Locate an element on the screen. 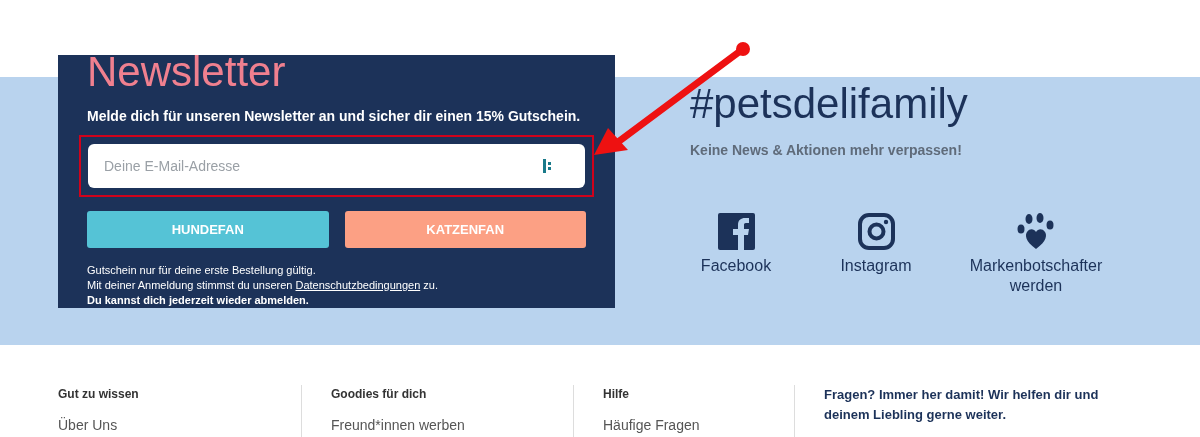  footer-link: Über Uns is located at coordinates (179, 425).